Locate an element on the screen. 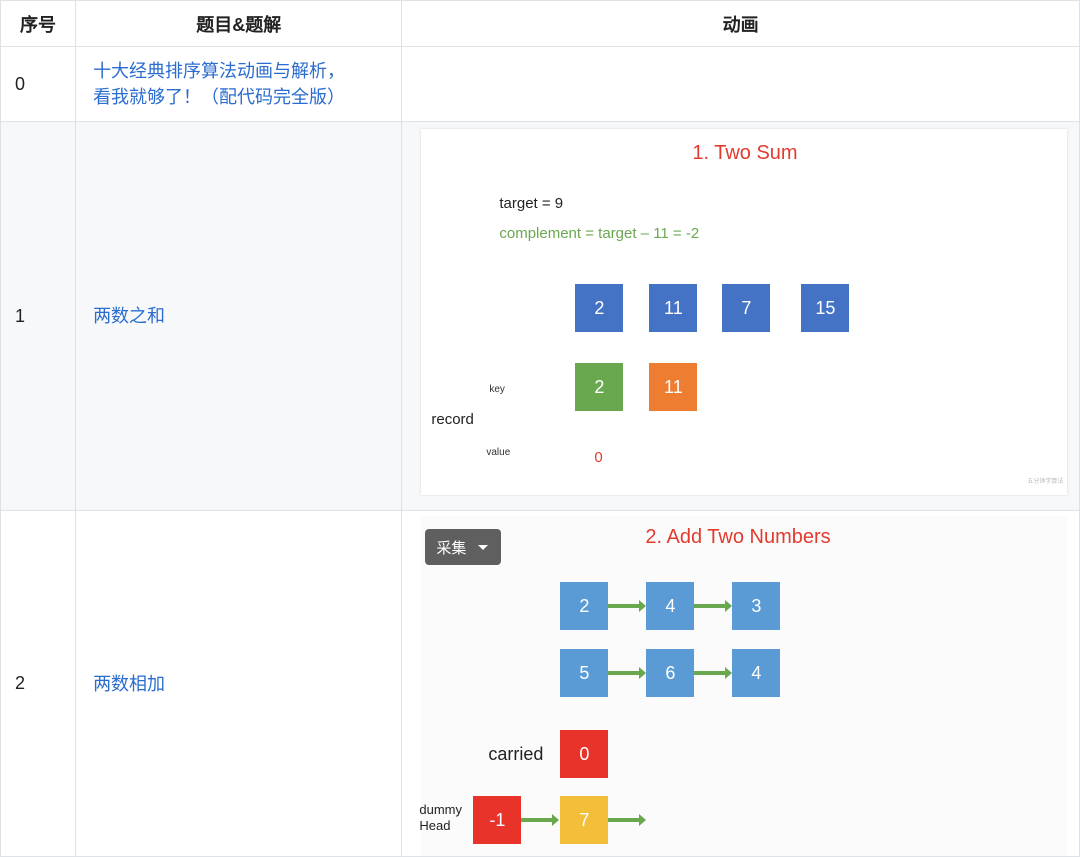 The image size is (1080, 857). row-index: 1 is located at coordinates (38, 316).